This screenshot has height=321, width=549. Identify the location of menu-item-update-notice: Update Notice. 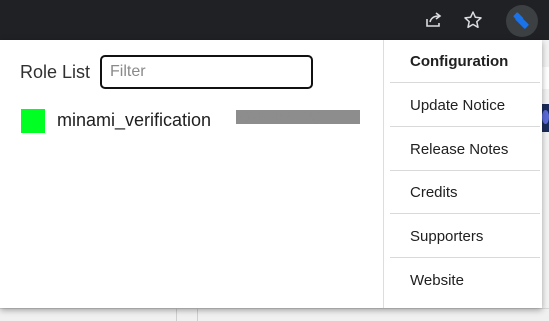
(465, 105).